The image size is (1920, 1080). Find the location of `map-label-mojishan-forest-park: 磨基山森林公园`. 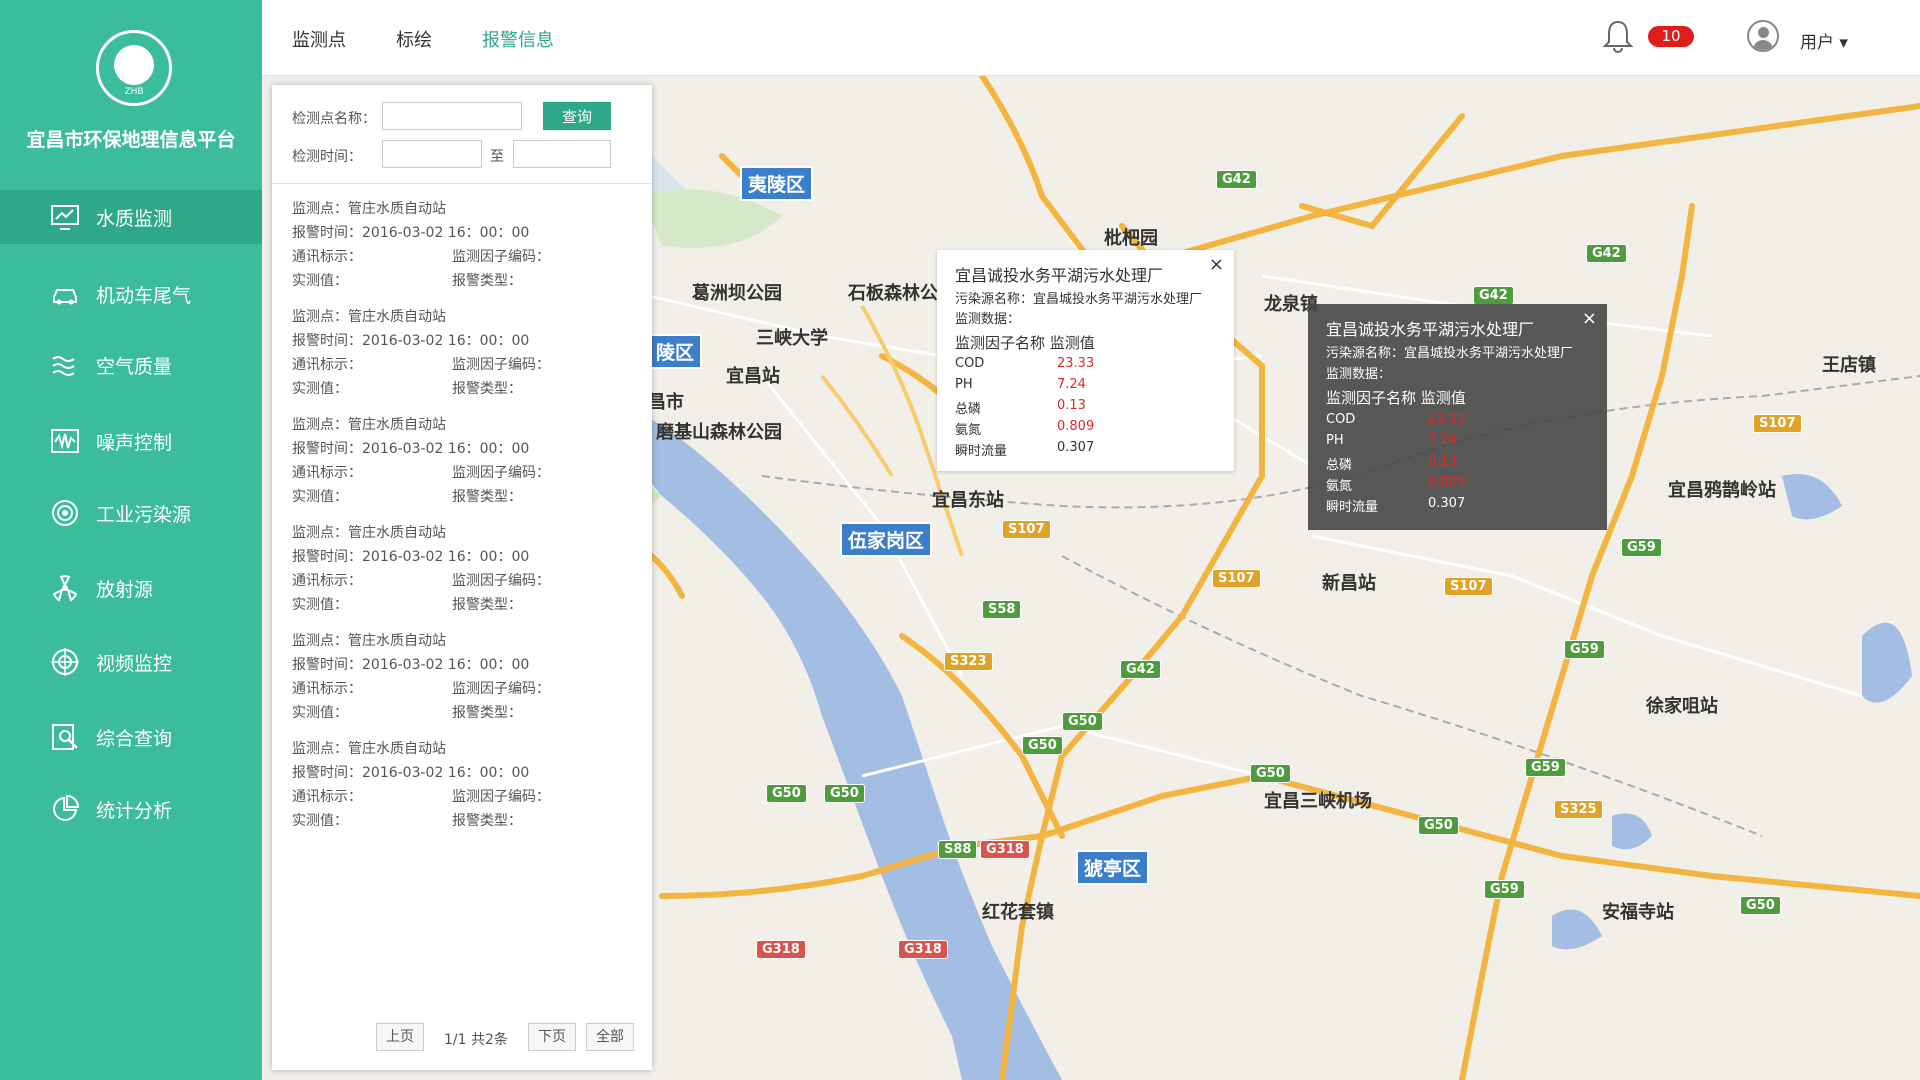

map-label-mojishan-forest-park: 磨基山森林公园 is located at coordinates (719, 431).